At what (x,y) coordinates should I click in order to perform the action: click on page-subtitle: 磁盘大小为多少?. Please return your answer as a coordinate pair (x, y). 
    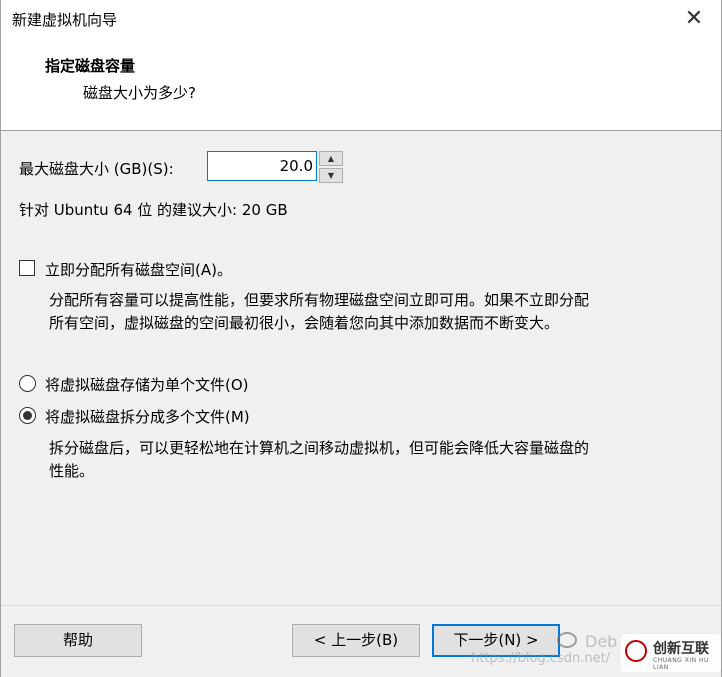
    Looking at the image, I should click on (139, 93).